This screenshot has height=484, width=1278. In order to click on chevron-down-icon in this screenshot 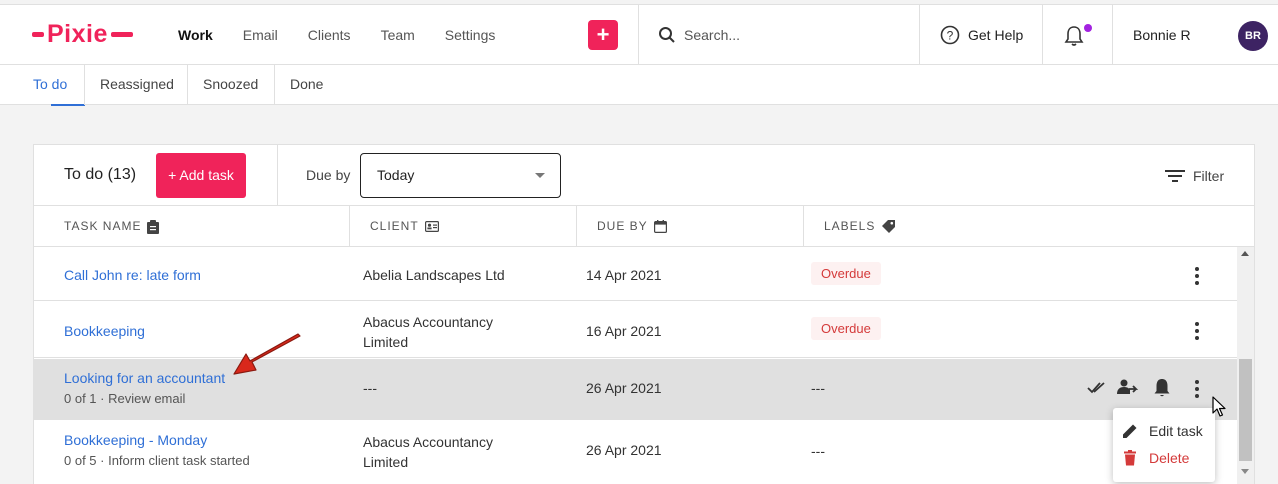, I will do `click(540, 175)`.